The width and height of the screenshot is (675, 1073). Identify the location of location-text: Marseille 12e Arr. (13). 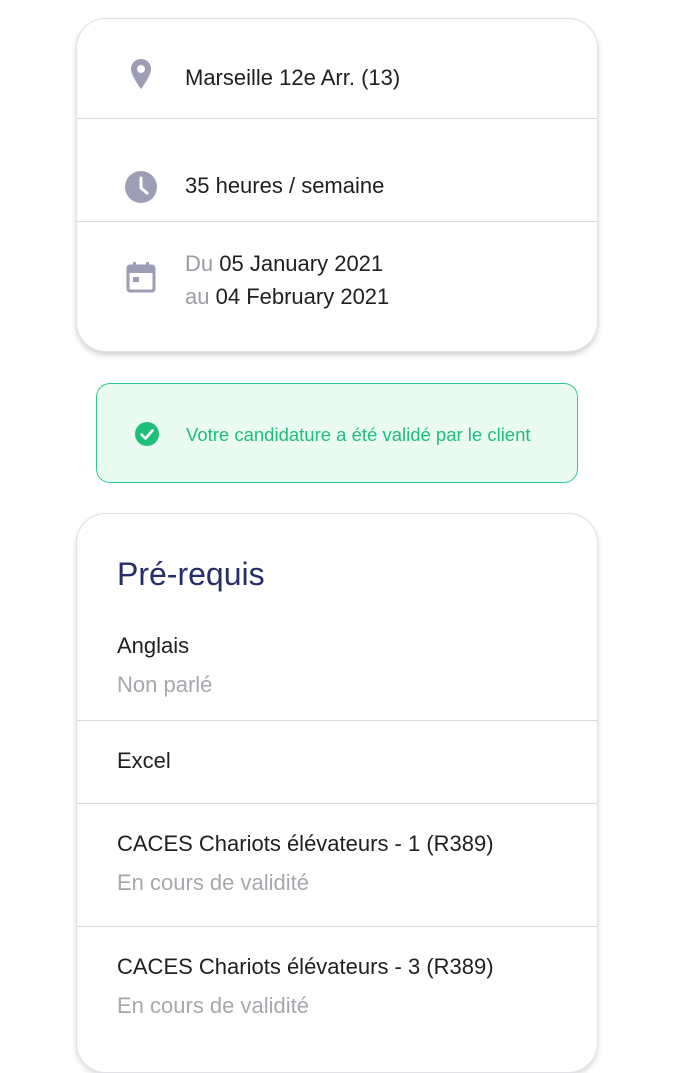
(293, 77).